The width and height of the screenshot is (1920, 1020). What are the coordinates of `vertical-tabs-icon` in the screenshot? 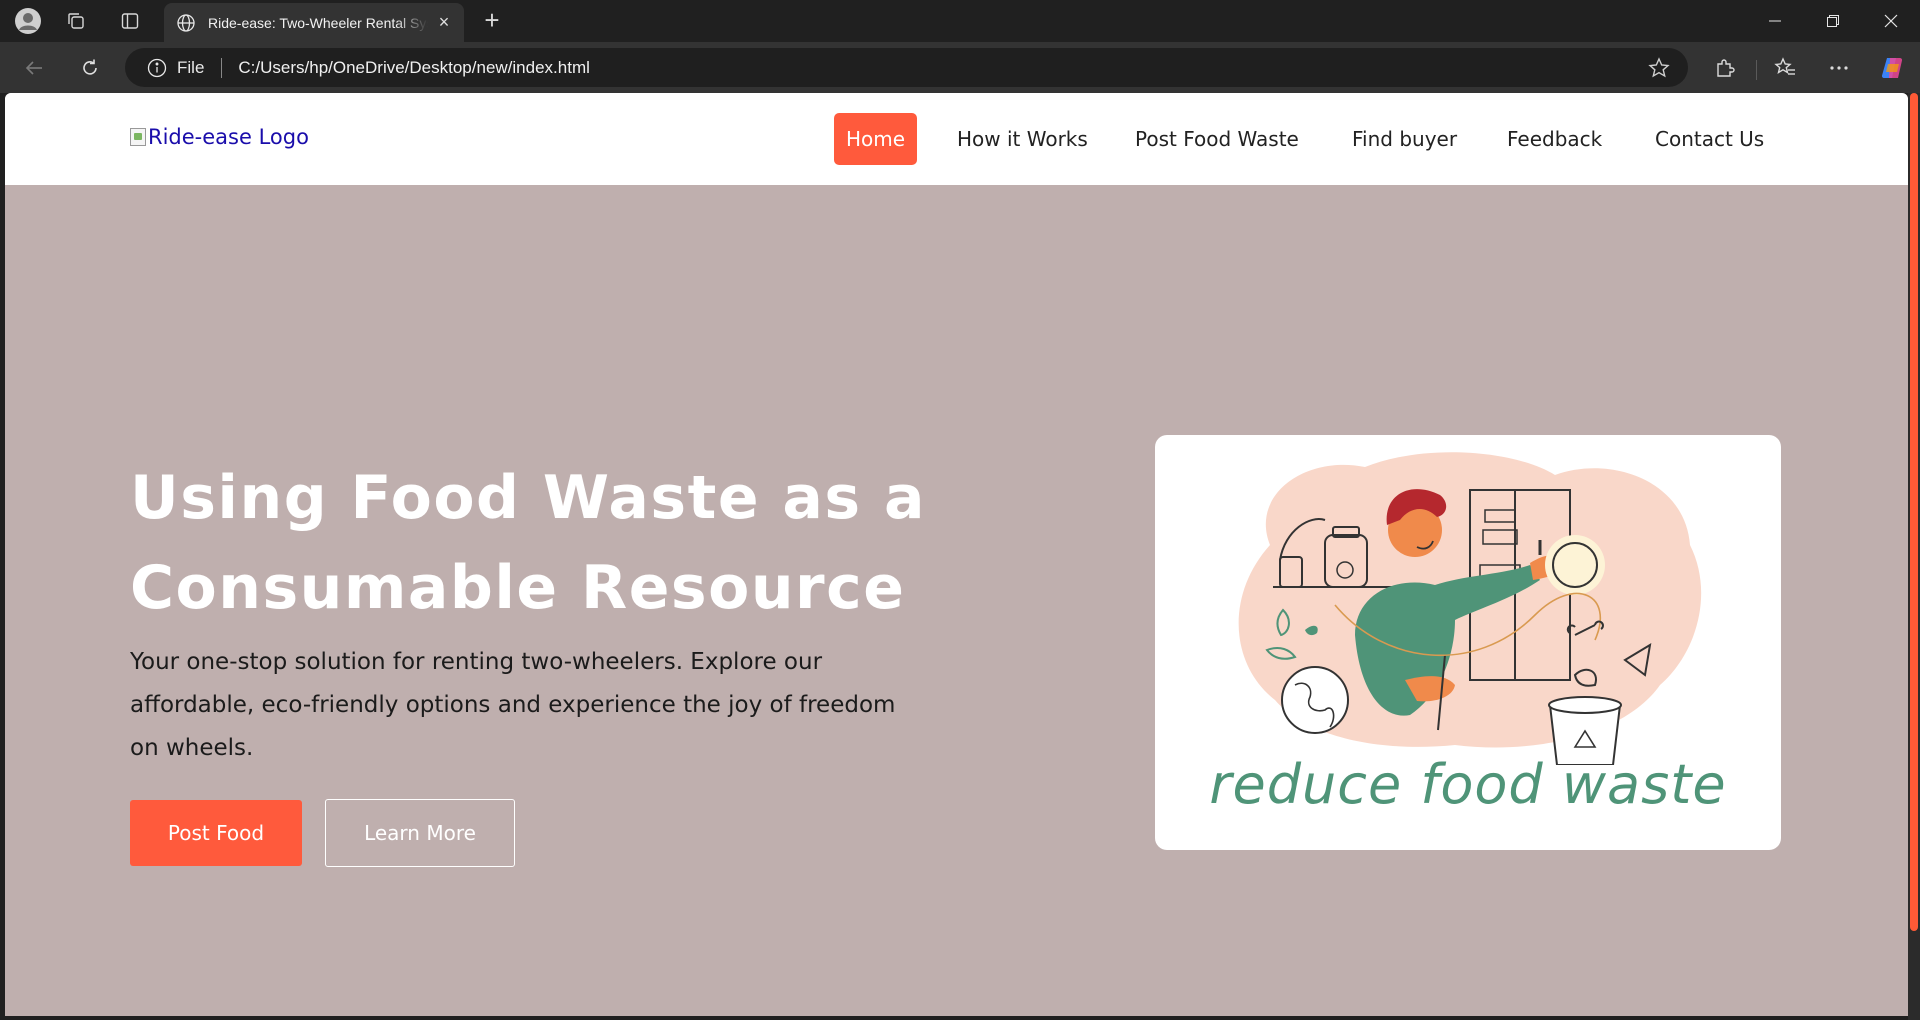 It's located at (130, 21).